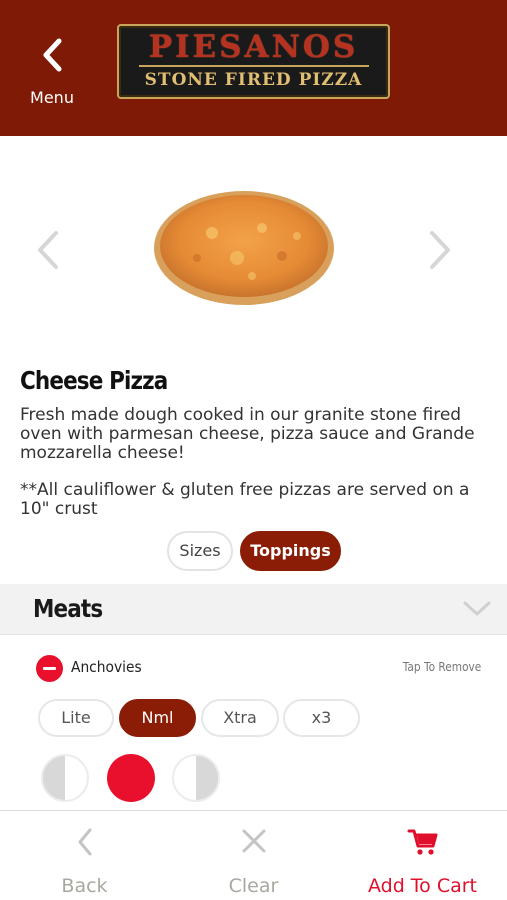 This screenshot has height=900, width=507. Describe the element at coordinates (253, 841) in the screenshot. I see `close-icon` at that location.